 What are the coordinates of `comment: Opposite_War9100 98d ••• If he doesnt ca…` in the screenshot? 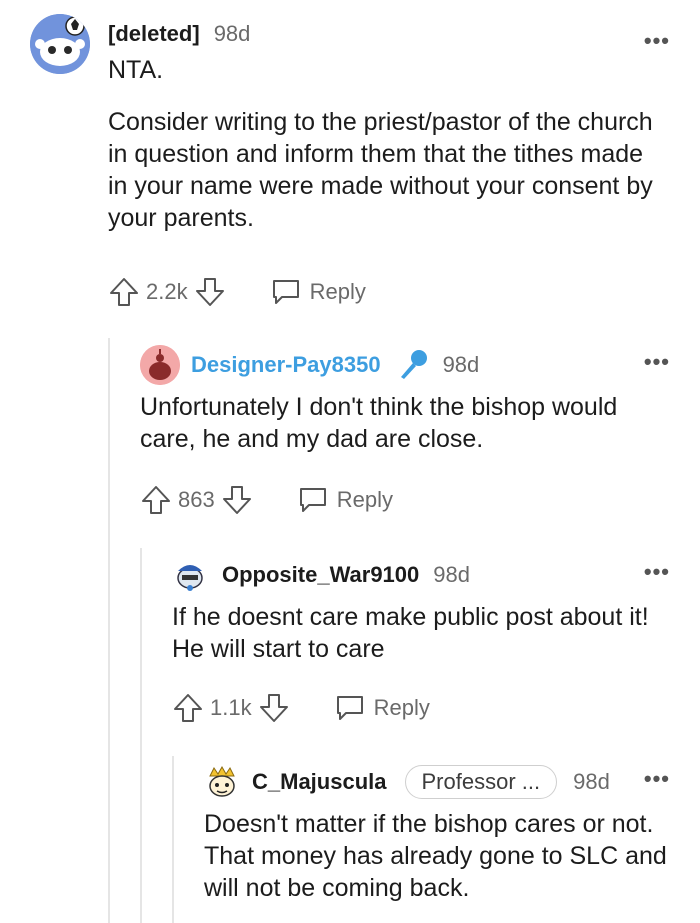 It's located at (421, 610).